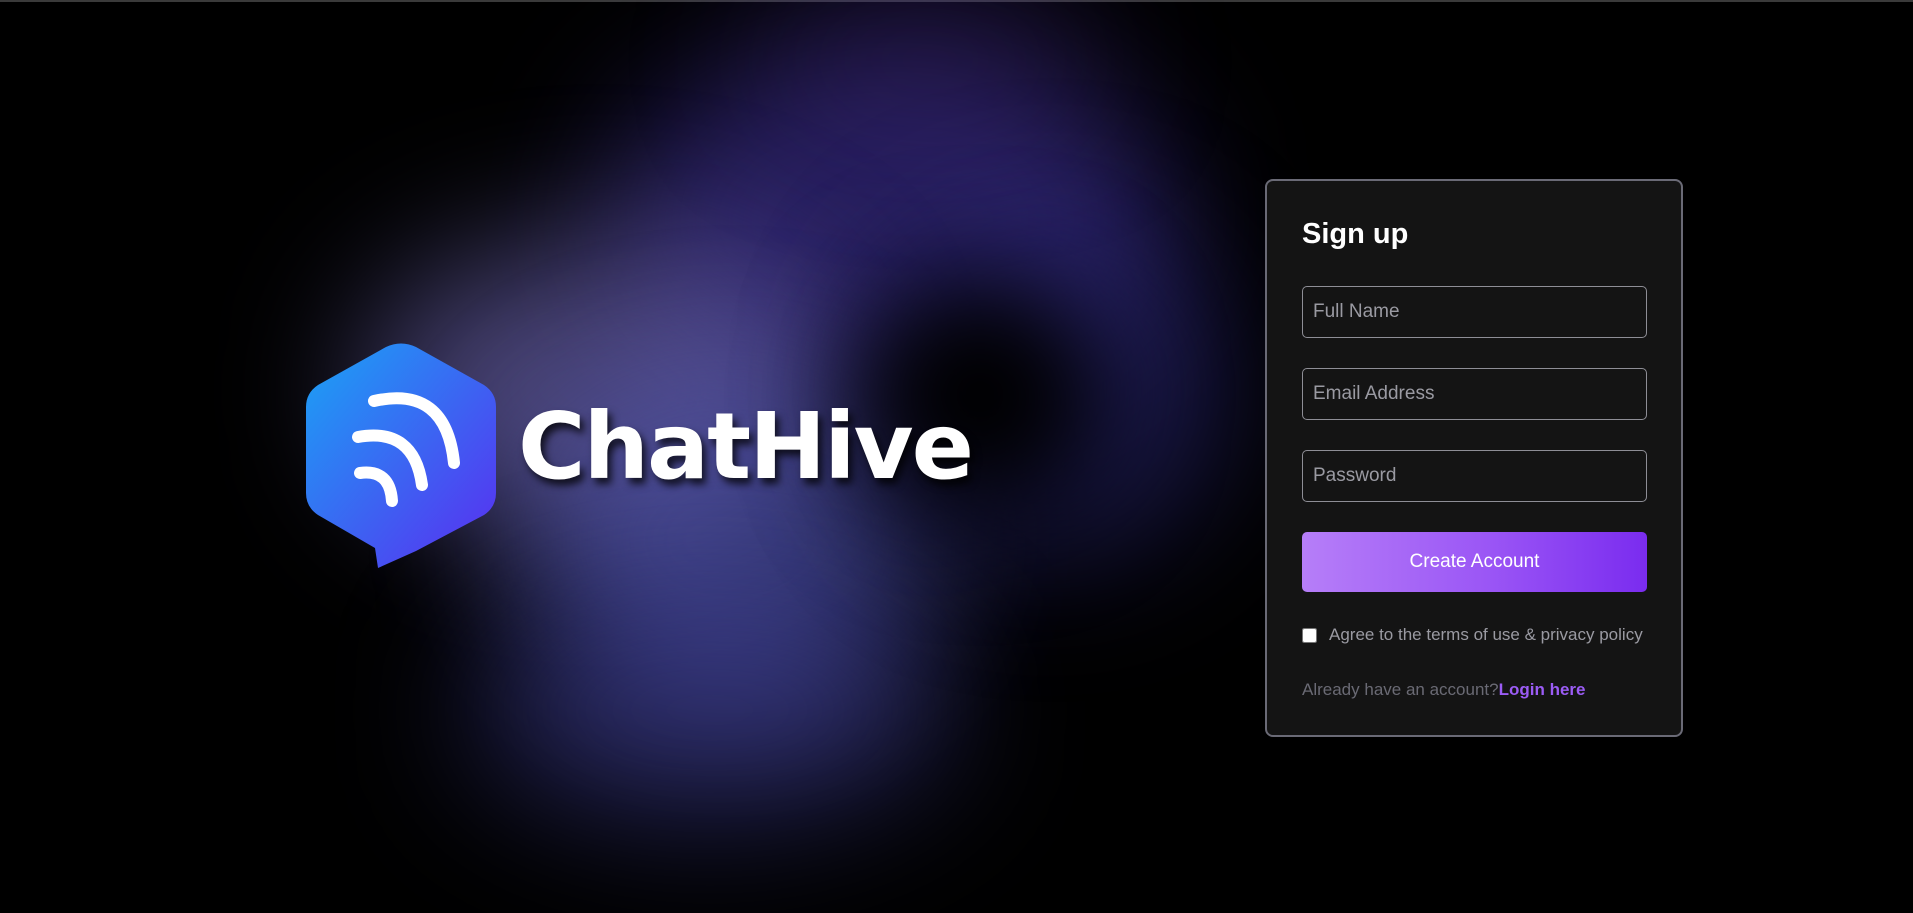 This screenshot has width=1913, height=913. I want to click on brand-logo: ChatHive, so click(640, 455).